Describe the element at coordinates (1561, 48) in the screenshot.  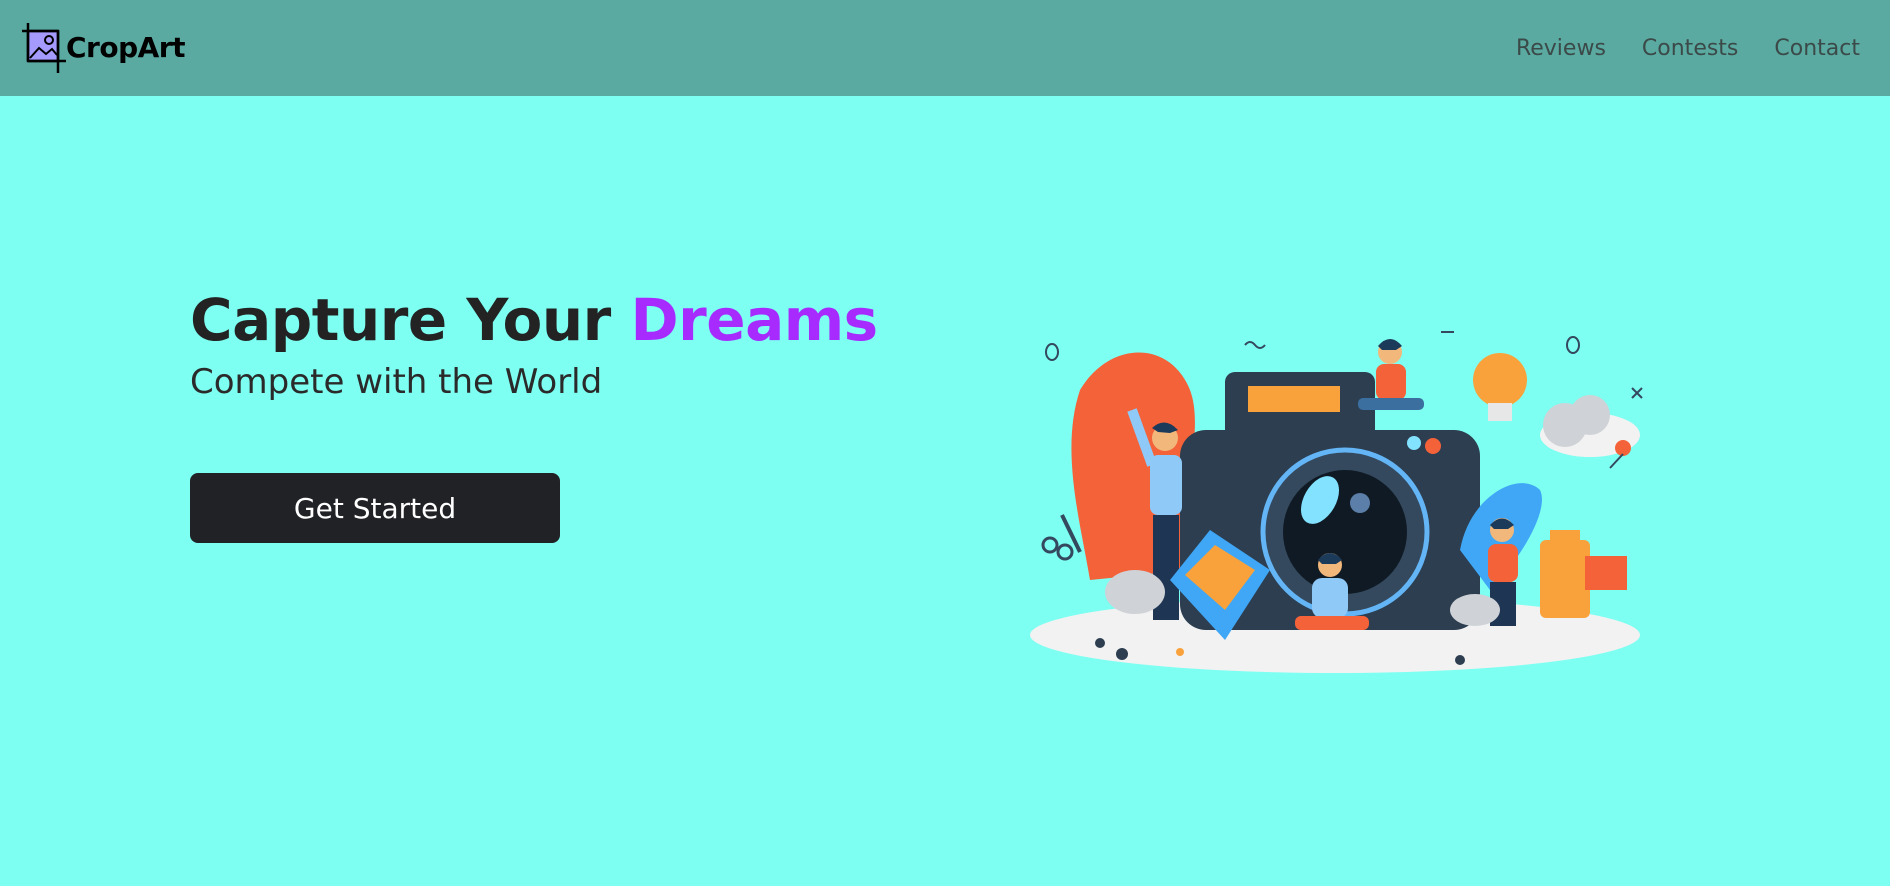
I see `nav-link-reviews: Reviews` at that location.